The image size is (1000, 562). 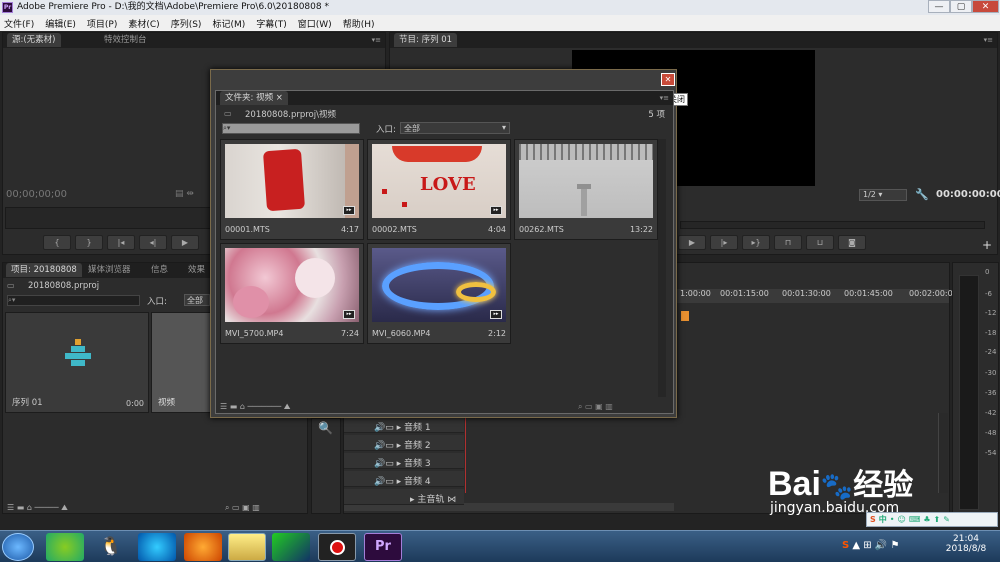 What do you see at coordinates (404, 479) in the screenshot?
I see `audio-track-4: 🔊▭ ▸ 音频 4` at bounding box center [404, 479].